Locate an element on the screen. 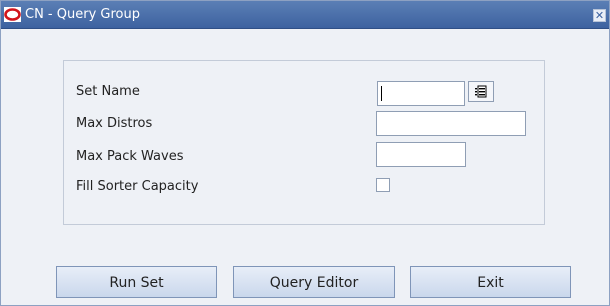 This screenshot has width=610, height=306. close-icon: ✕ is located at coordinates (599, 15).